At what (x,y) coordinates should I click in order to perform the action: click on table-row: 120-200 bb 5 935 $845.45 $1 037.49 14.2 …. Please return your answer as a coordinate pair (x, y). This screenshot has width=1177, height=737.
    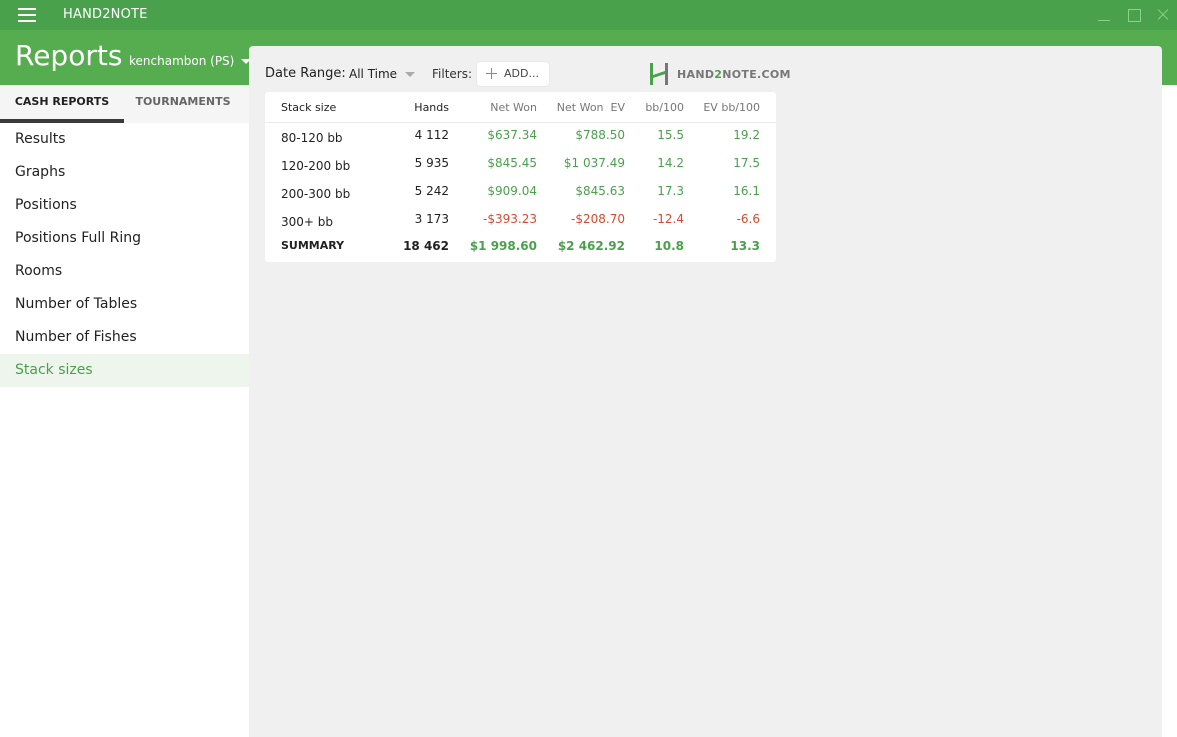
    Looking at the image, I should click on (520, 165).